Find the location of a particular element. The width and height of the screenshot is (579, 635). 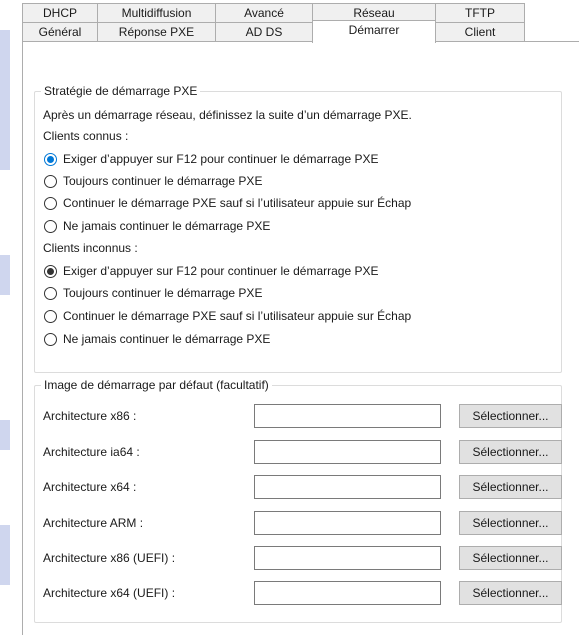

tab-reponse-pxe: Réponse PXE is located at coordinates (156, 31).